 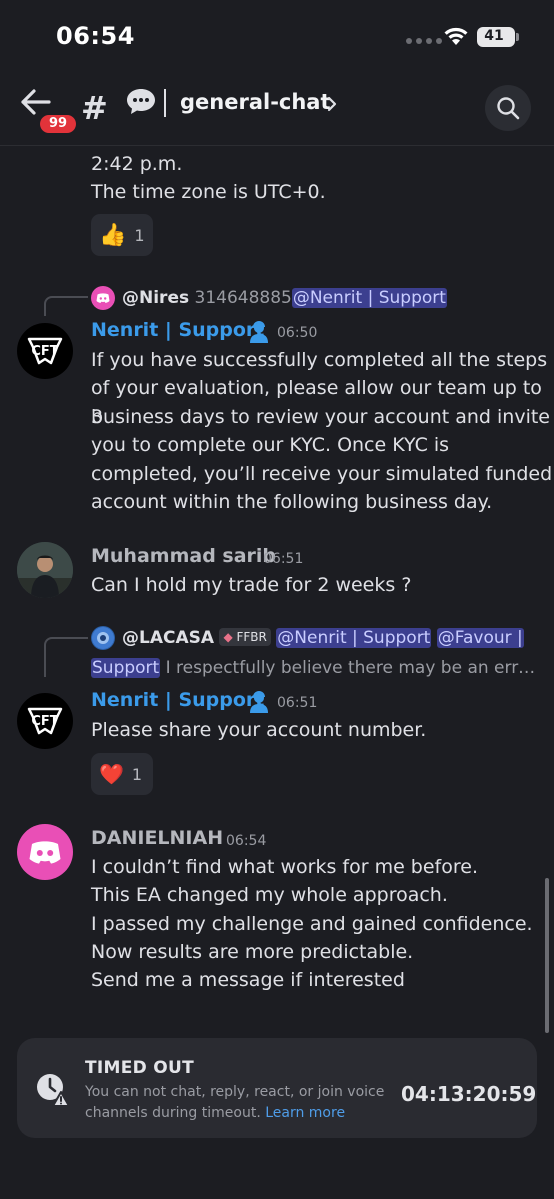 What do you see at coordinates (251, 585) in the screenshot?
I see `message-line: Can I hold my trade for 2 weeks ?` at bounding box center [251, 585].